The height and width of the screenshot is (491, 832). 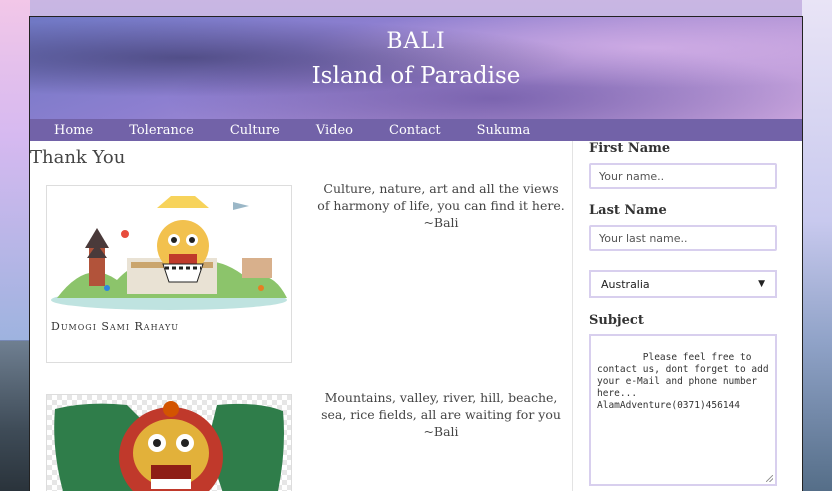 What do you see at coordinates (161, 130) in the screenshot?
I see `nav-tolerance: Tolerance` at bounding box center [161, 130].